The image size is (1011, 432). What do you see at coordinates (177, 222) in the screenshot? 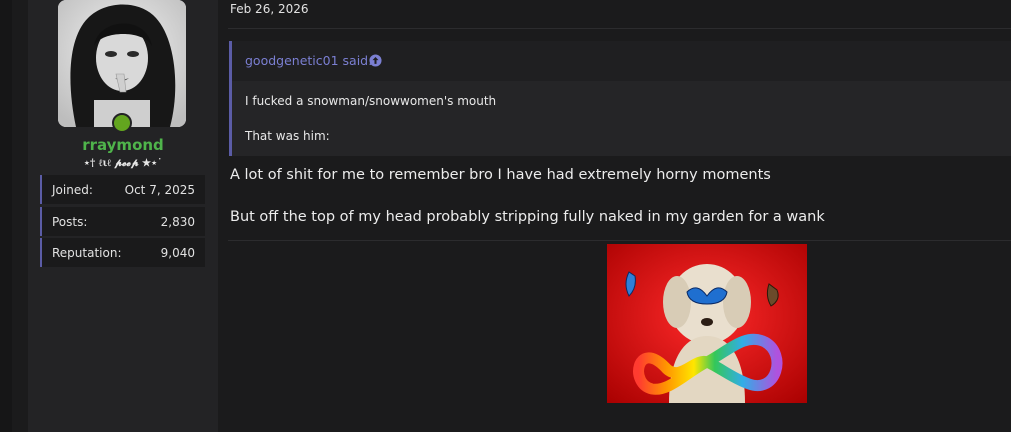
I see `stat-value: 2,830` at bounding box center [177, 222].